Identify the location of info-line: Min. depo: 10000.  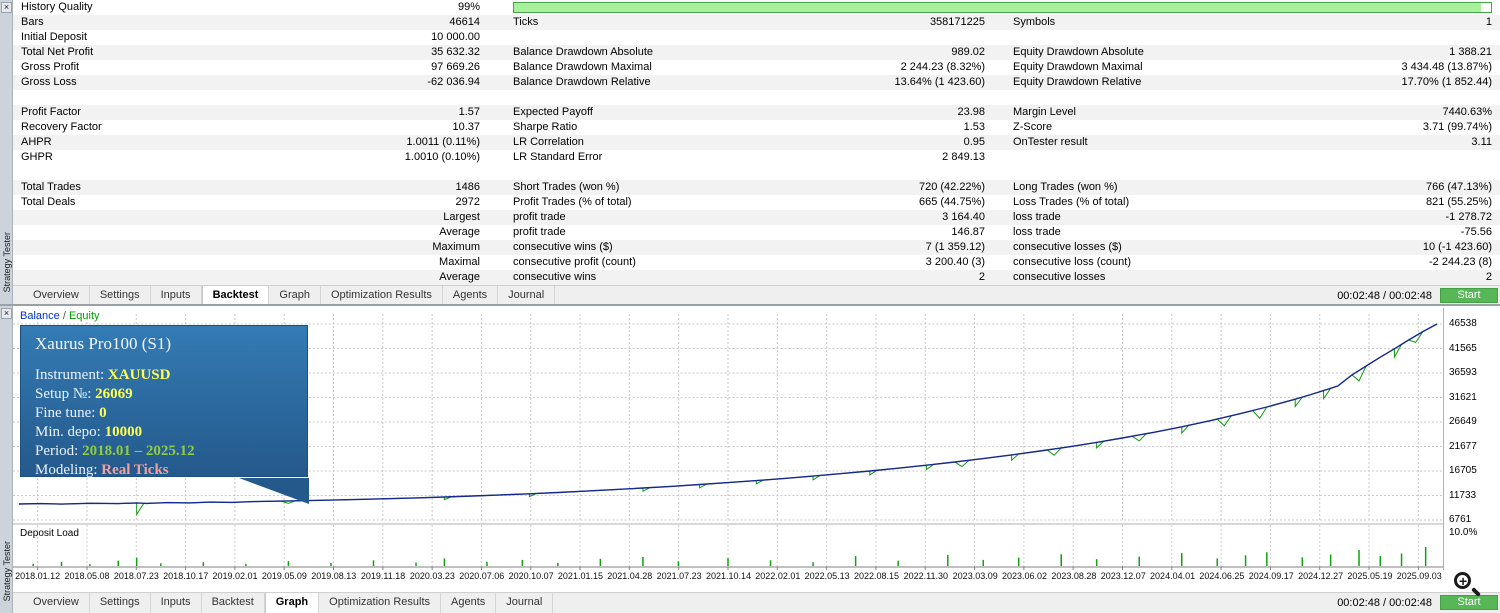
(164, 432).